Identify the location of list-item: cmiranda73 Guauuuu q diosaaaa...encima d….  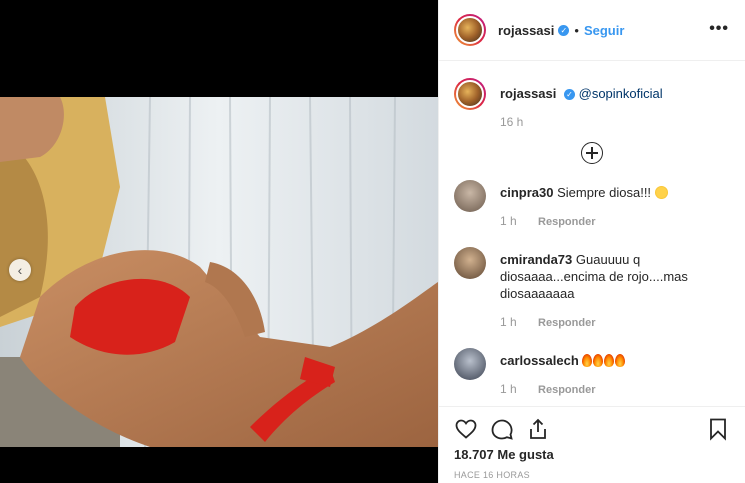
(592, 289).